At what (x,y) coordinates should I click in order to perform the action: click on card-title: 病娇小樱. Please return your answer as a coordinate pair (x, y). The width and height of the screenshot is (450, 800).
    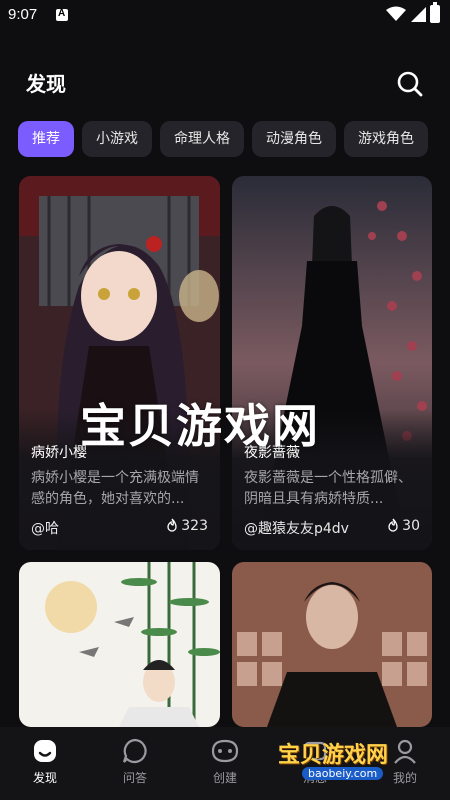
    Looking at the image, I should click on (59, 453).